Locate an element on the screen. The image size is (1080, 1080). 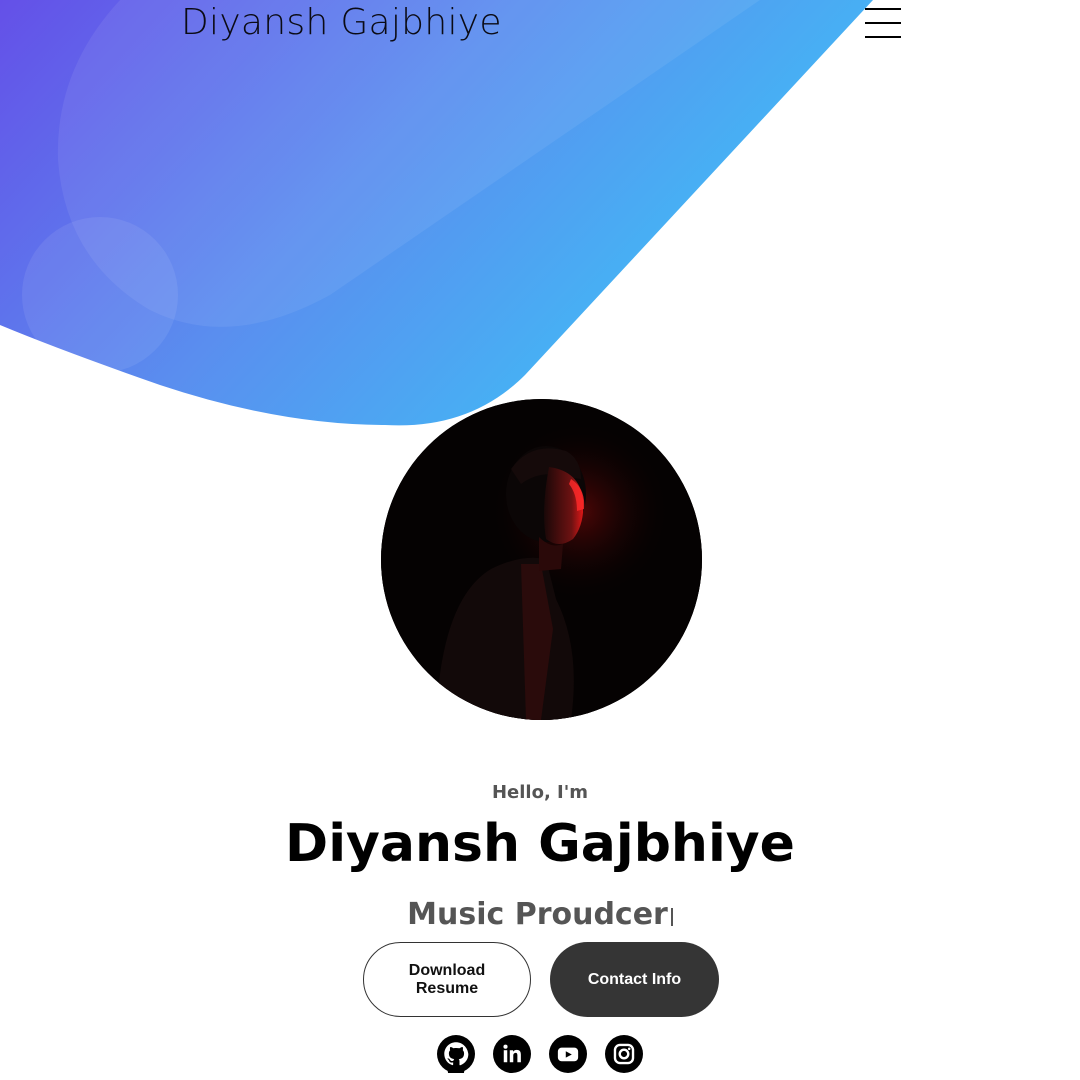
hero-name: Diyansh Gajbhiye is located at coordinates (540, 844).